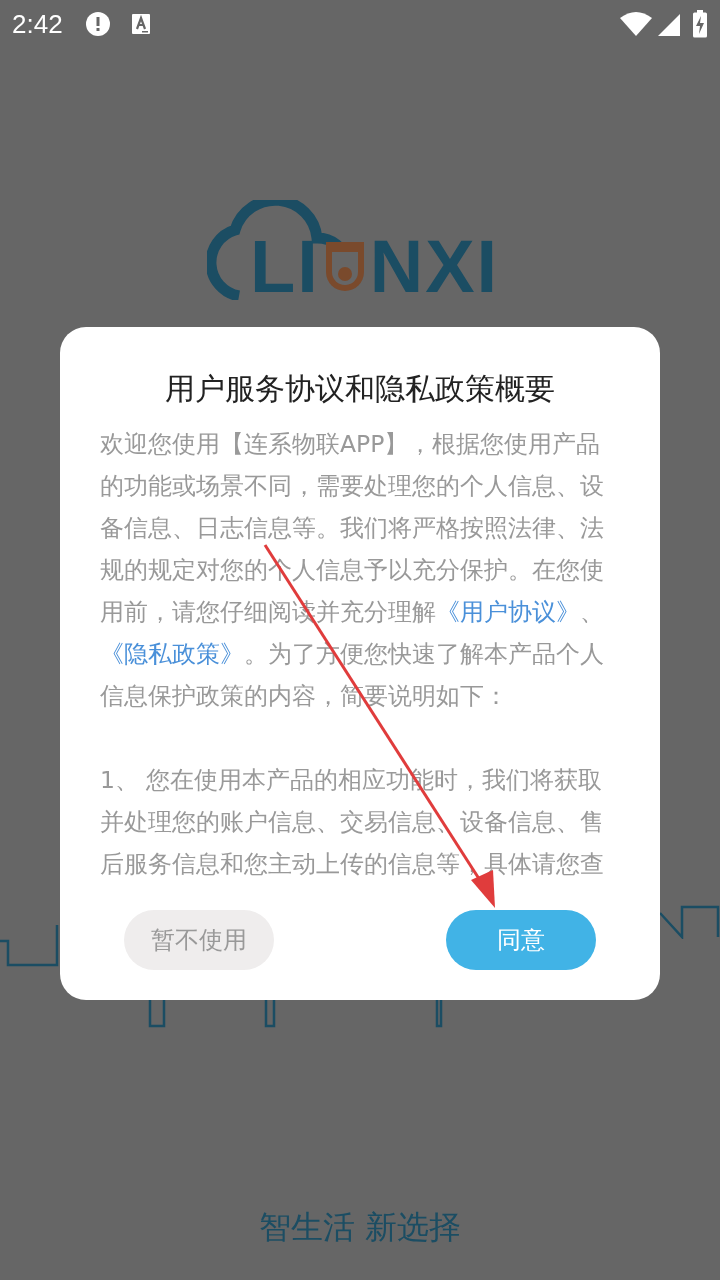  What do you see at coordinates (360, 1227) in the screenshot?
I see `slogan: 智生活 新选择` at bounding box center [360, 1227].